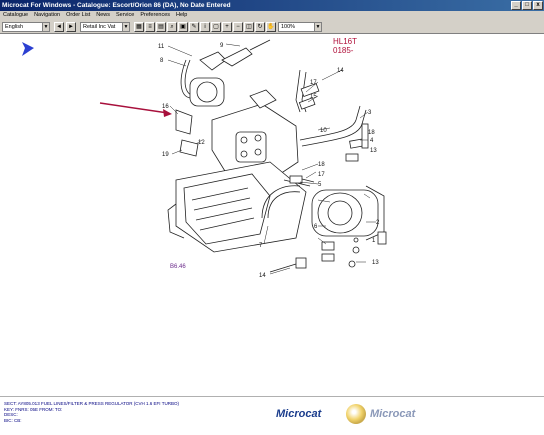  I want to click on menu-navigation: Navigation, so click(47, 15).